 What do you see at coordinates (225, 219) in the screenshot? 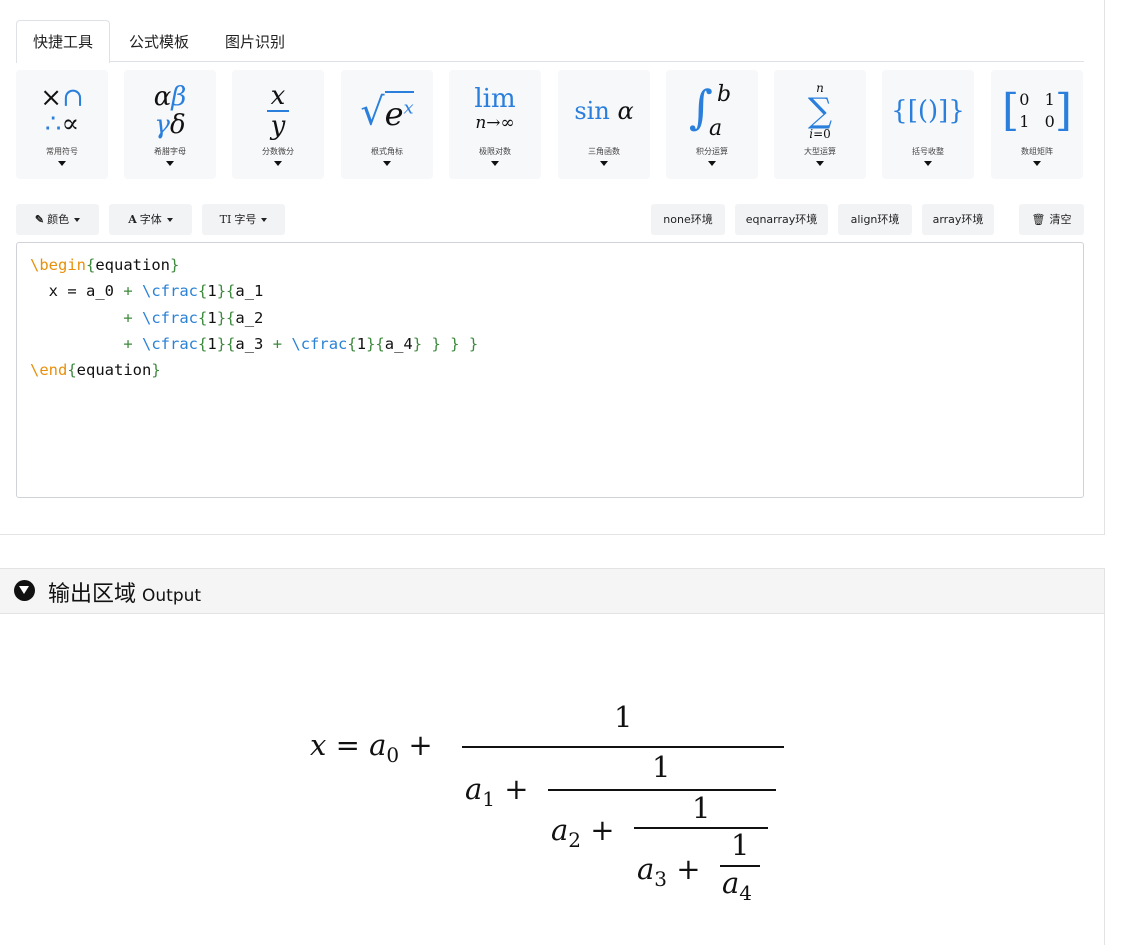
I see `text-size-icon: TI` at bounding box center [225, 219].